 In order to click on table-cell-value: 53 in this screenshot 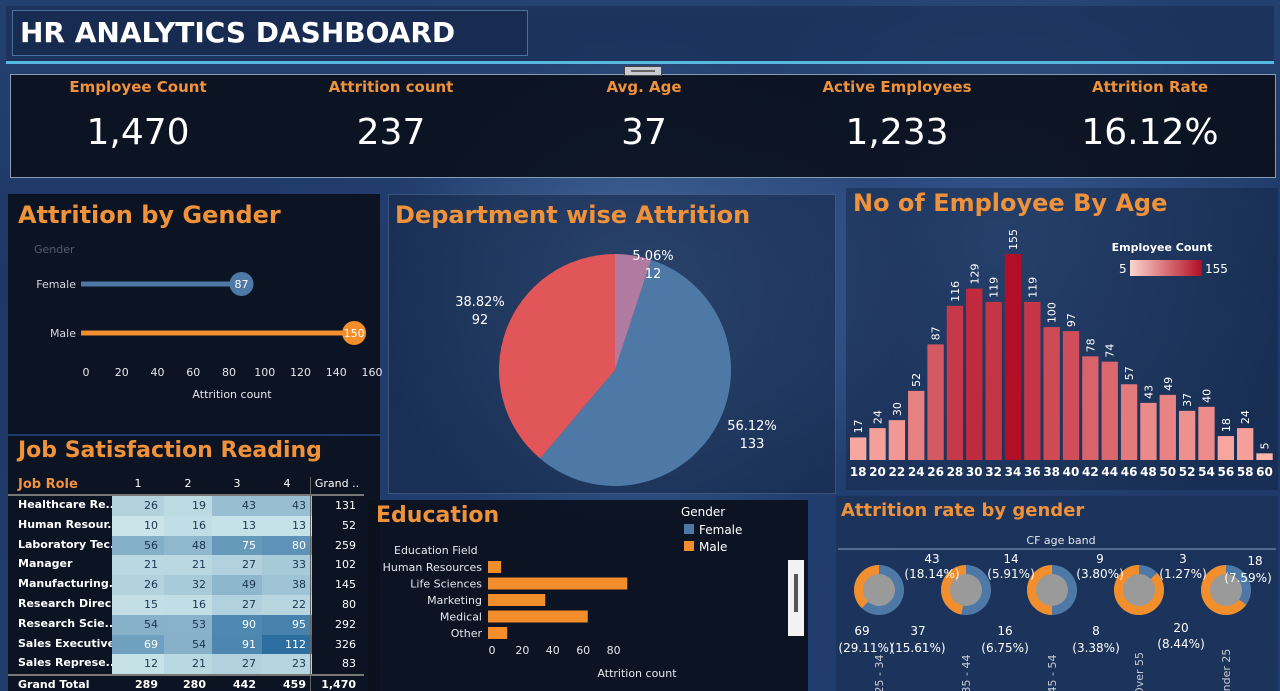, I will do `click(199, 624)`.